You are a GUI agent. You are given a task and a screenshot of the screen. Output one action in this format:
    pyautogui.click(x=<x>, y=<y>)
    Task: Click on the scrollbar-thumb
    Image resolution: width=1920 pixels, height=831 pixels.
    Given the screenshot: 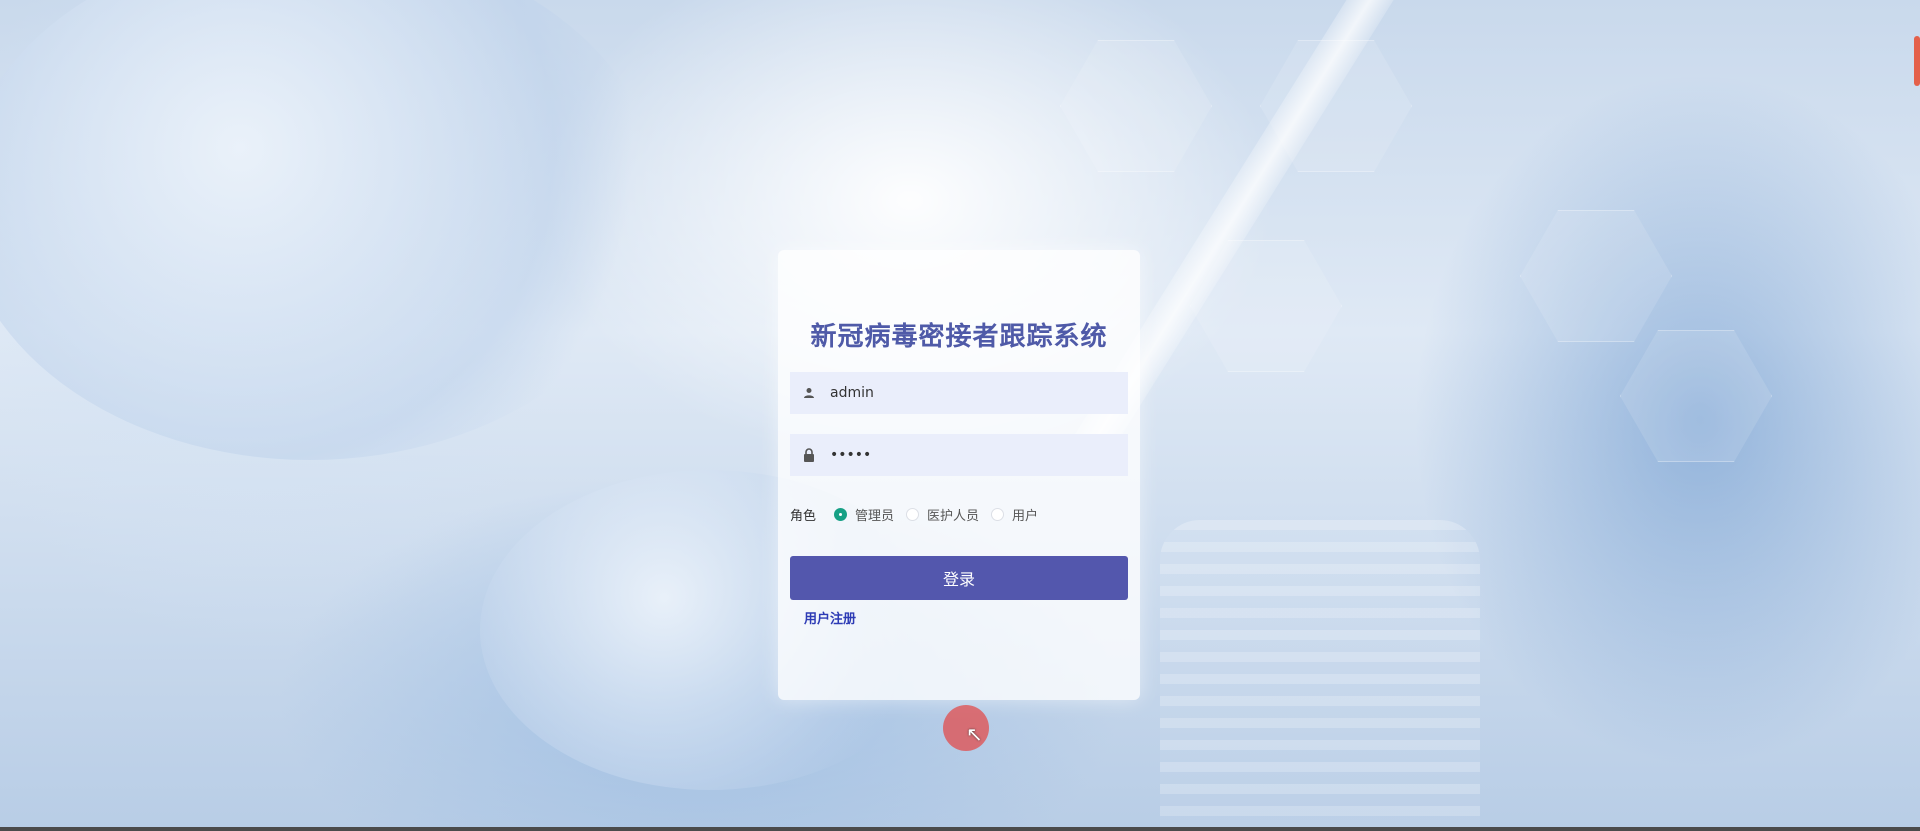 What is the action you would take?
    pyautogui.click(x=1917, y=61)
    